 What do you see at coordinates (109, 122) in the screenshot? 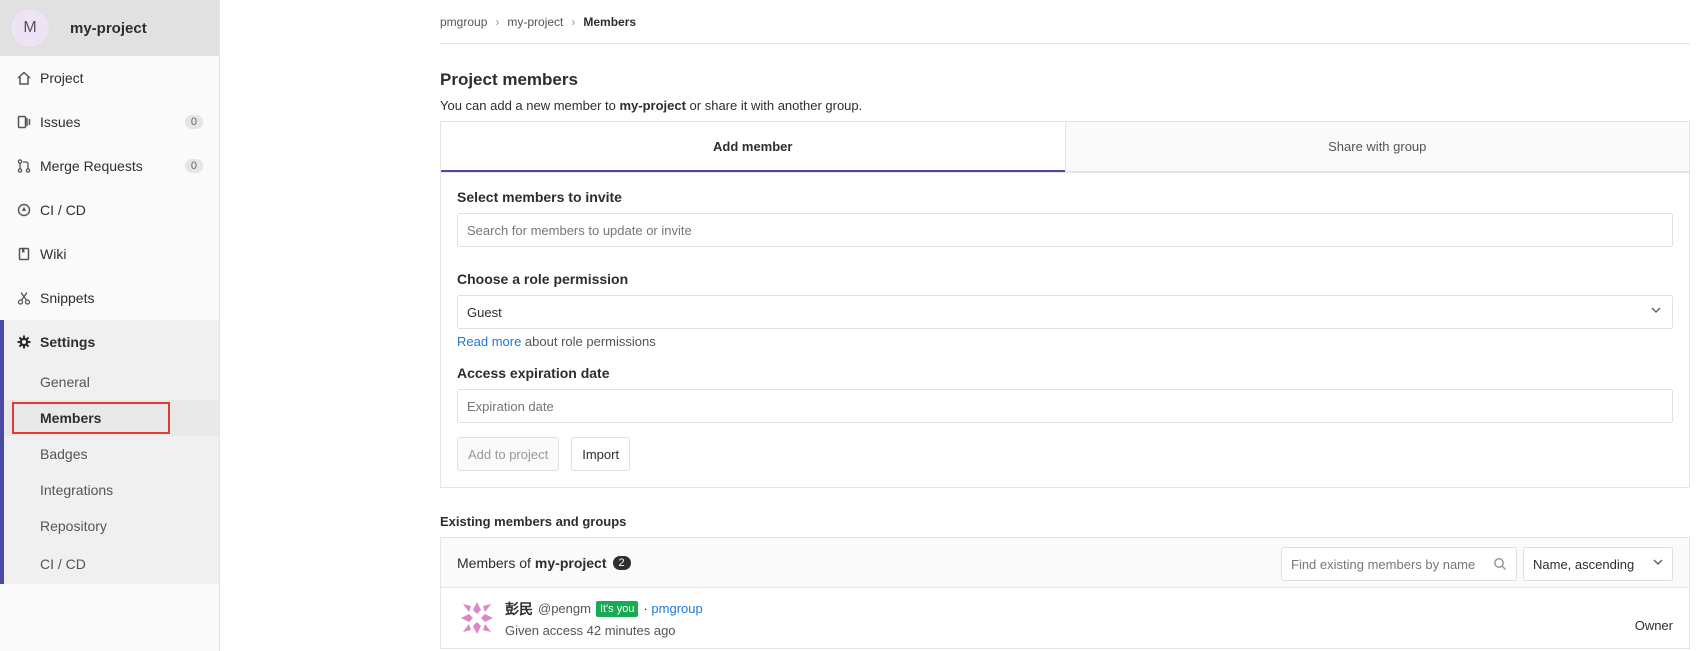
I see `sidebar-item-issues: Issues 0` at bounding box center [109, 122].